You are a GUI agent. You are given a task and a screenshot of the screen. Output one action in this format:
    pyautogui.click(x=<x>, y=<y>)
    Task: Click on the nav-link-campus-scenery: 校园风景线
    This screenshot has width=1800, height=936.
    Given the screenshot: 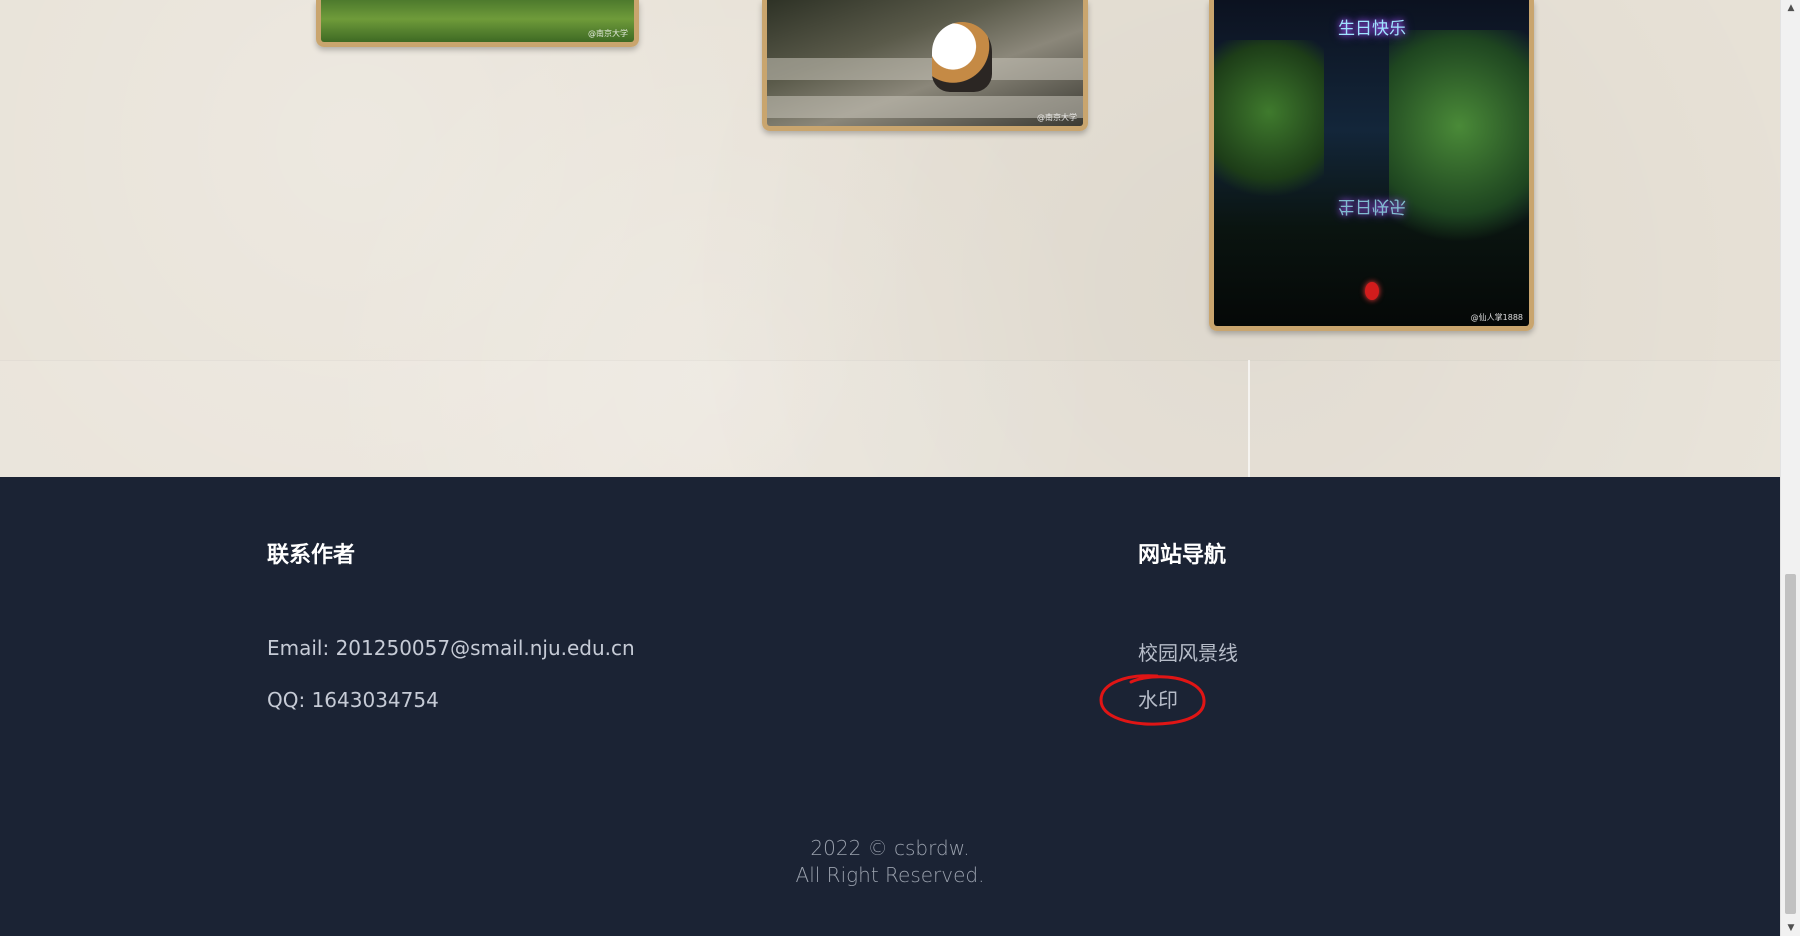 What is the action you would take?
    pyautogui.click(x=1188, y=651)
    